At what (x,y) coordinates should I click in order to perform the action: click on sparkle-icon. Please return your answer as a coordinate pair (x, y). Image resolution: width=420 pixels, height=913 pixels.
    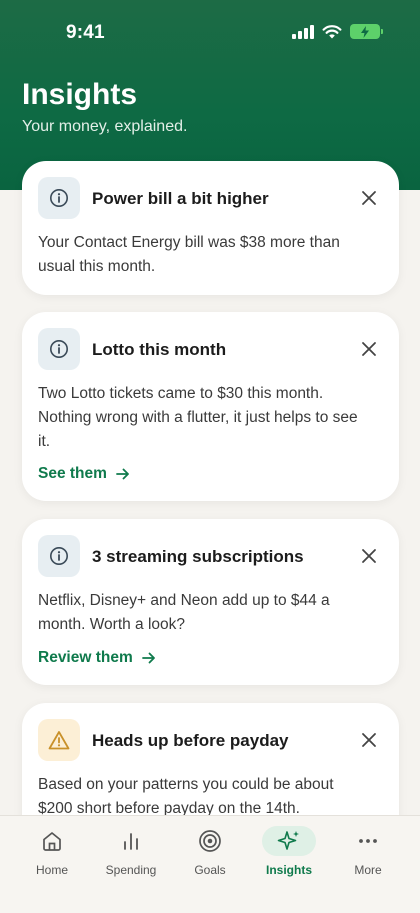
    Looking at the image, I should click on (288, 840).